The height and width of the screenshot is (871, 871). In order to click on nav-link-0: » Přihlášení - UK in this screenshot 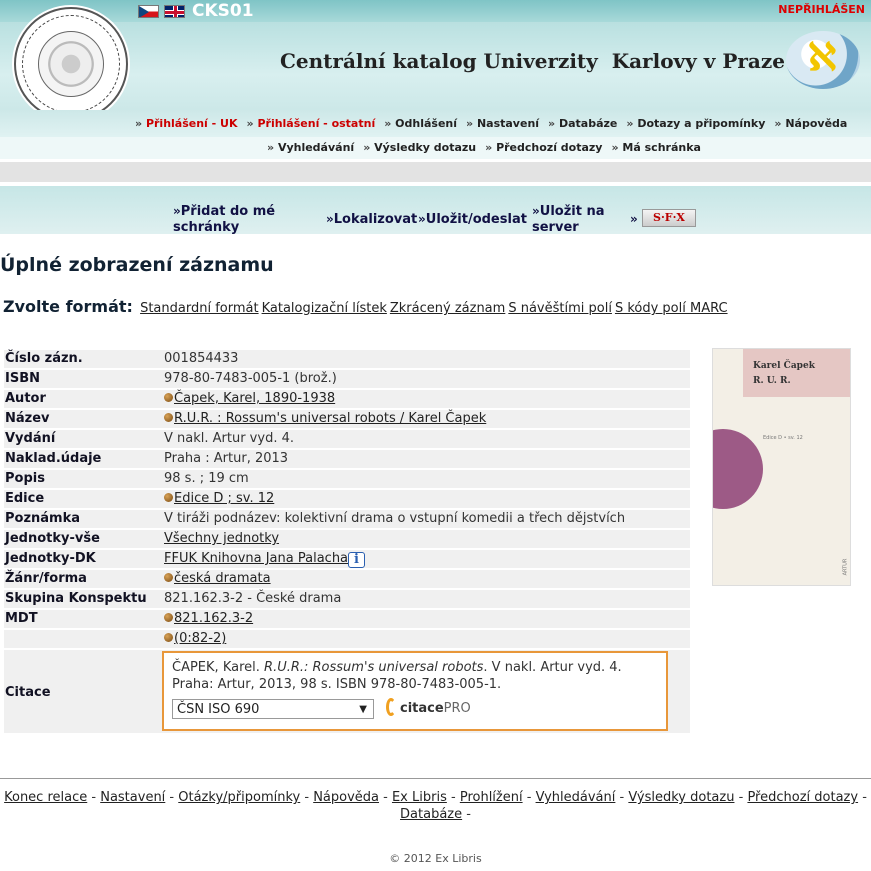, I will do `click(186, 123)`.